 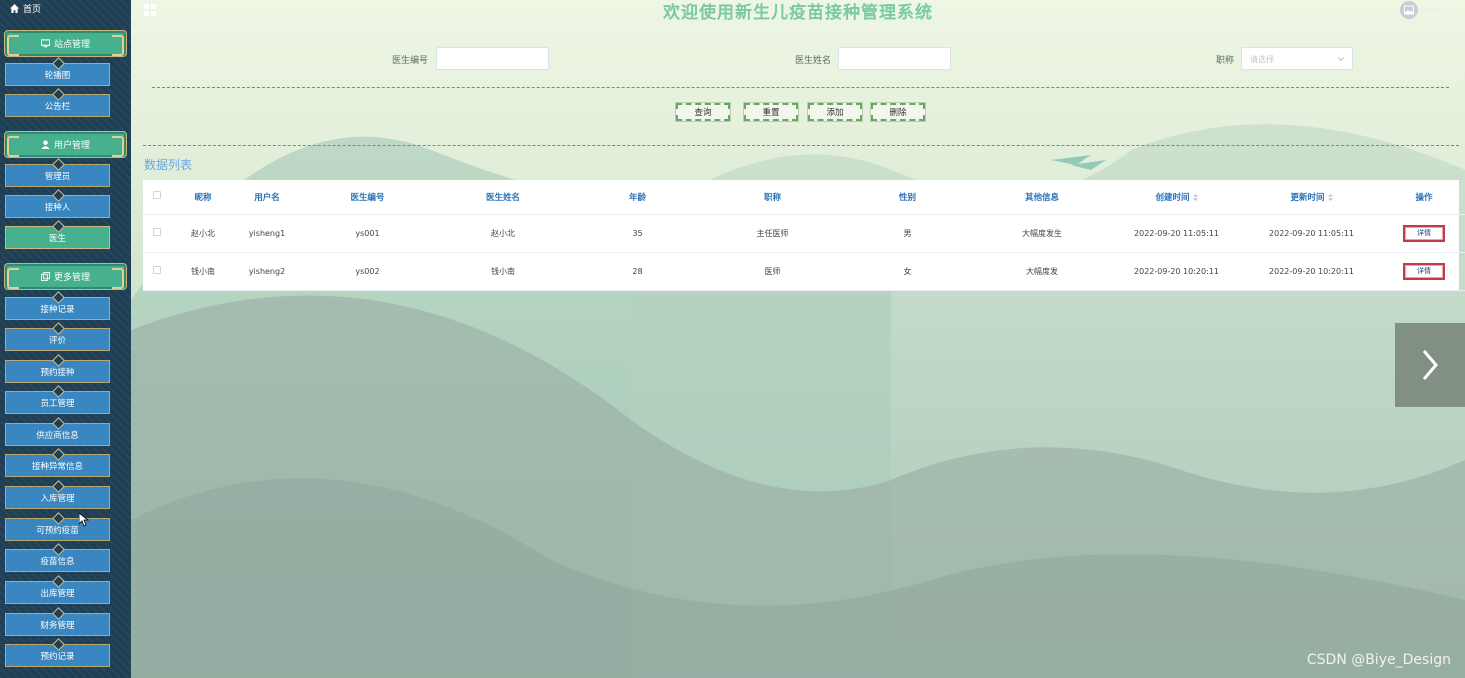 I want to click on sidebar-item-notice: 公告栏, so click(x=57, y=105).